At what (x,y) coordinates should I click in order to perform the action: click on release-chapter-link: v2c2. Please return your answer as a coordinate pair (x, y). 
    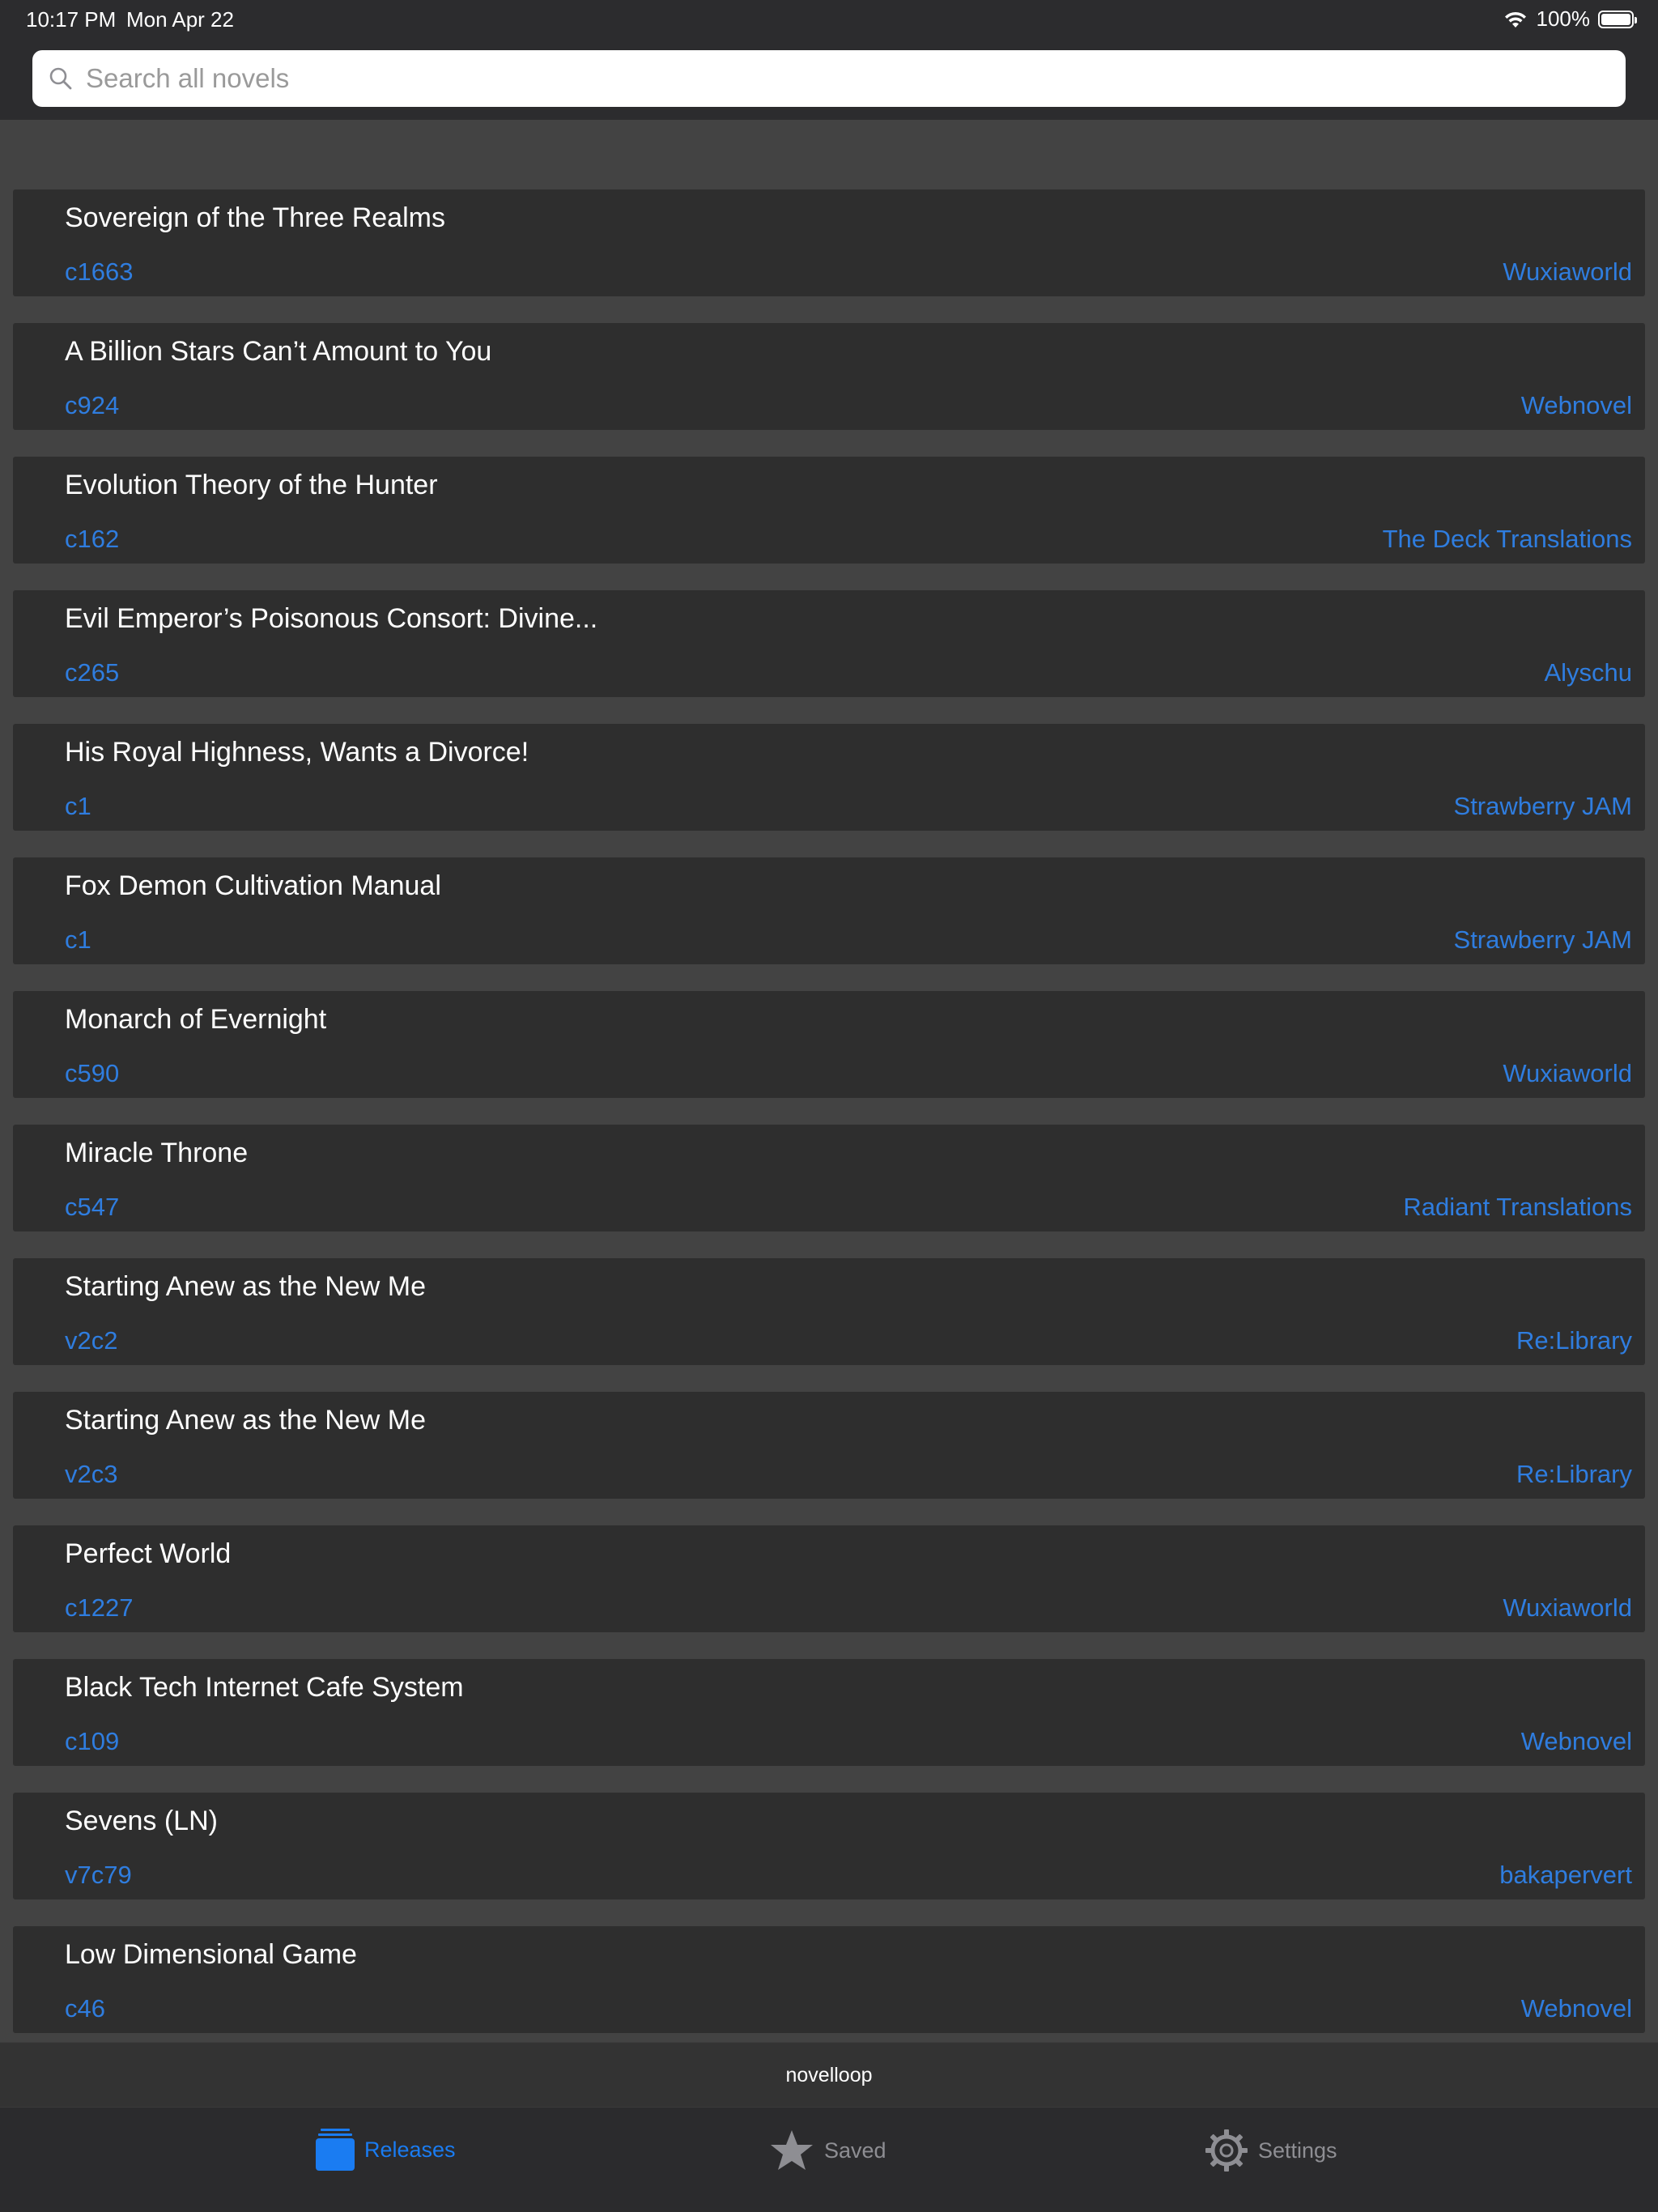
    Looking at the image, I should click on (91, 1340).